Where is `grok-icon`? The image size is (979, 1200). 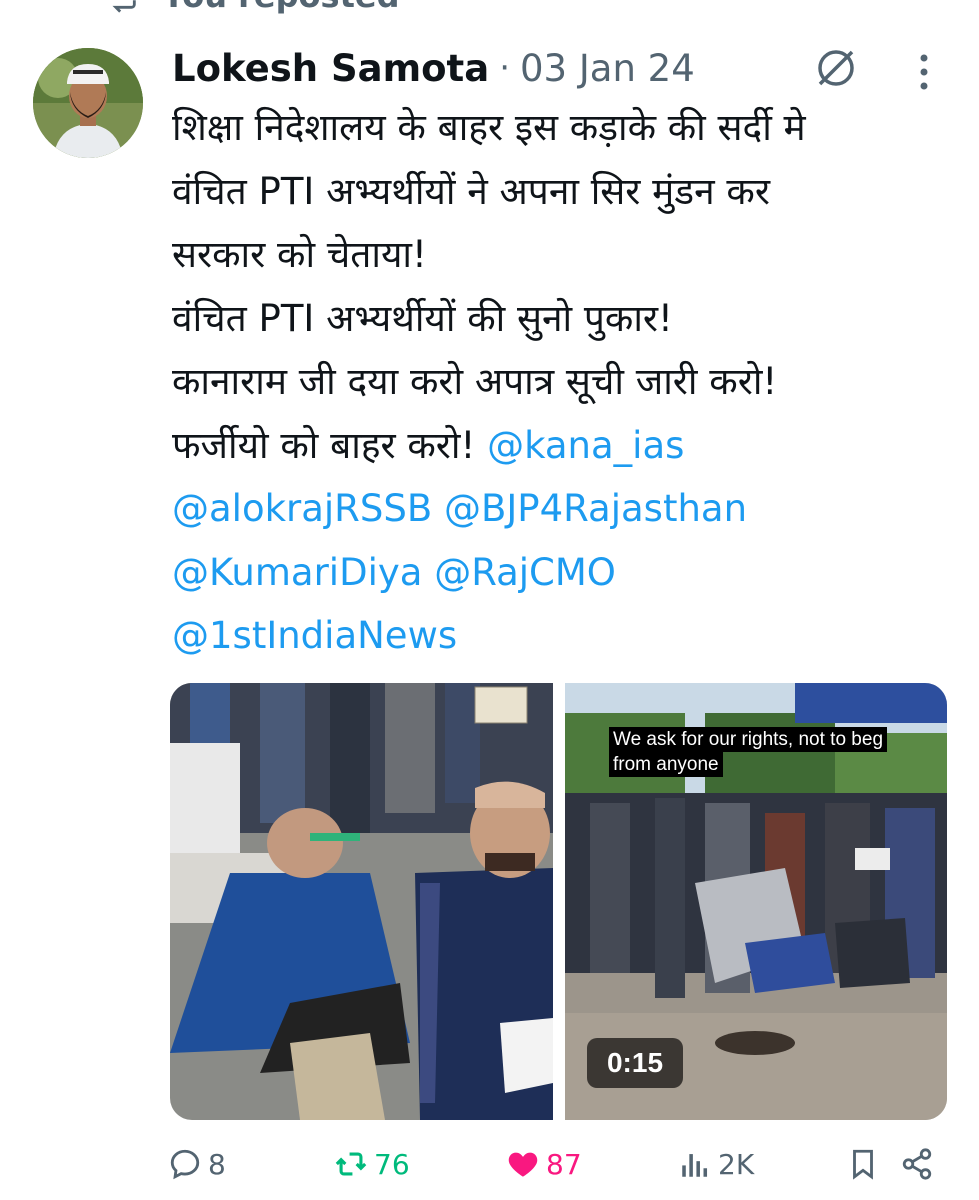
grok-icon is located at coordinates (836, 68).